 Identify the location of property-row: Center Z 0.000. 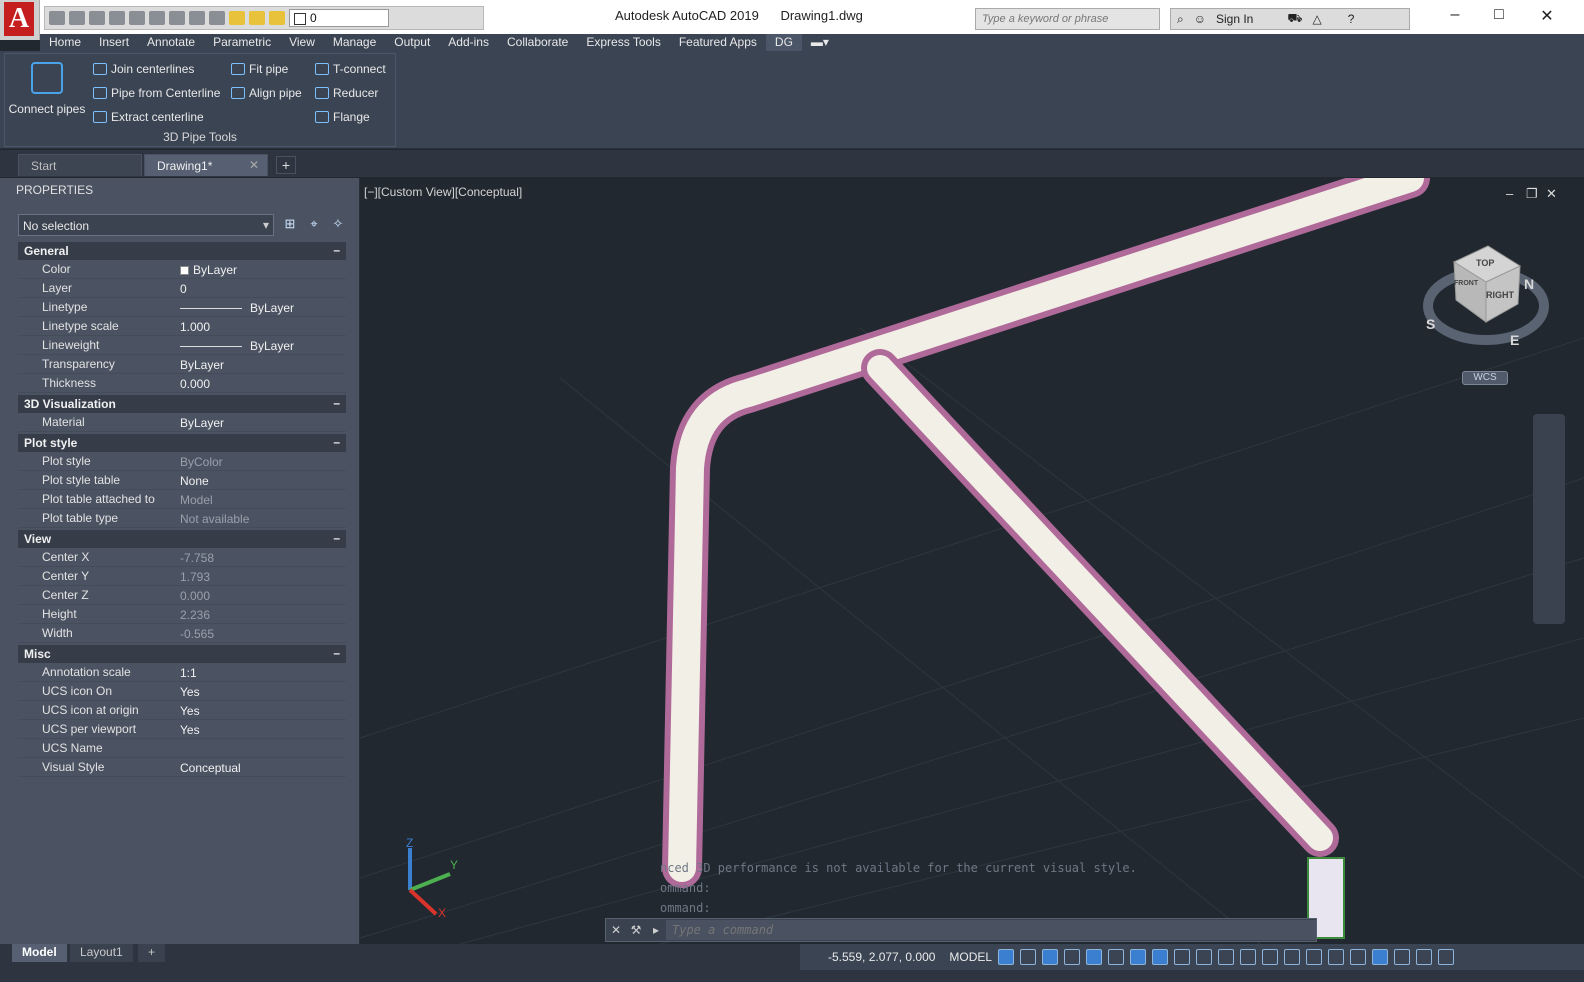
(182, 595).